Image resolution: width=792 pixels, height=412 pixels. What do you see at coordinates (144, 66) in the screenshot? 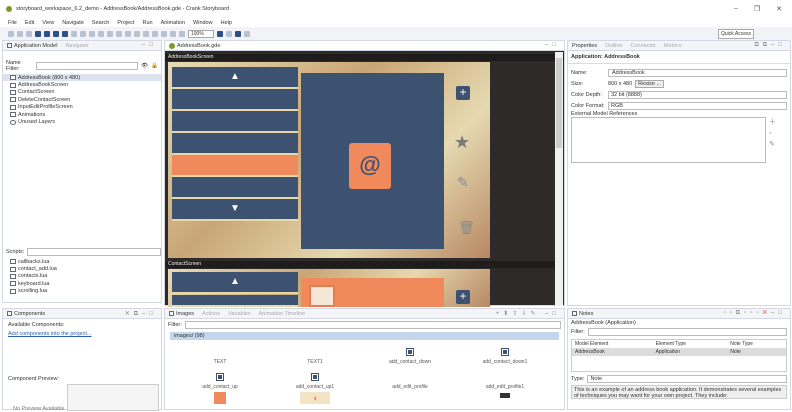
I see `eye-icon: 👁` at bounding box center [144, 66].